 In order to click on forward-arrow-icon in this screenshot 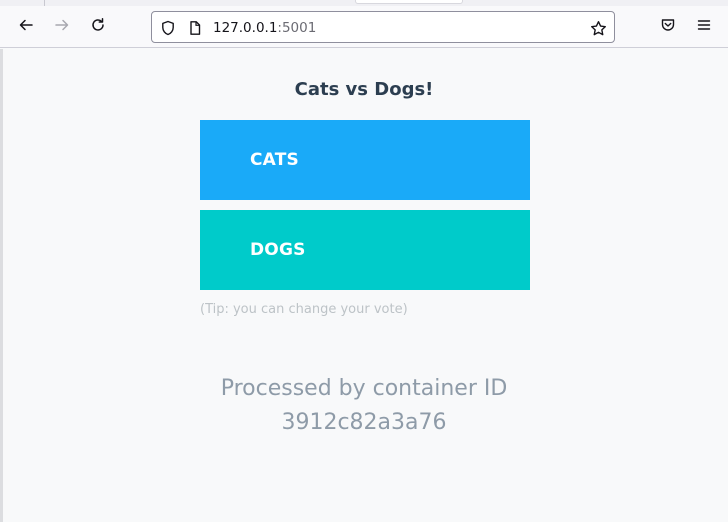, I will do `click(62, 25)`.